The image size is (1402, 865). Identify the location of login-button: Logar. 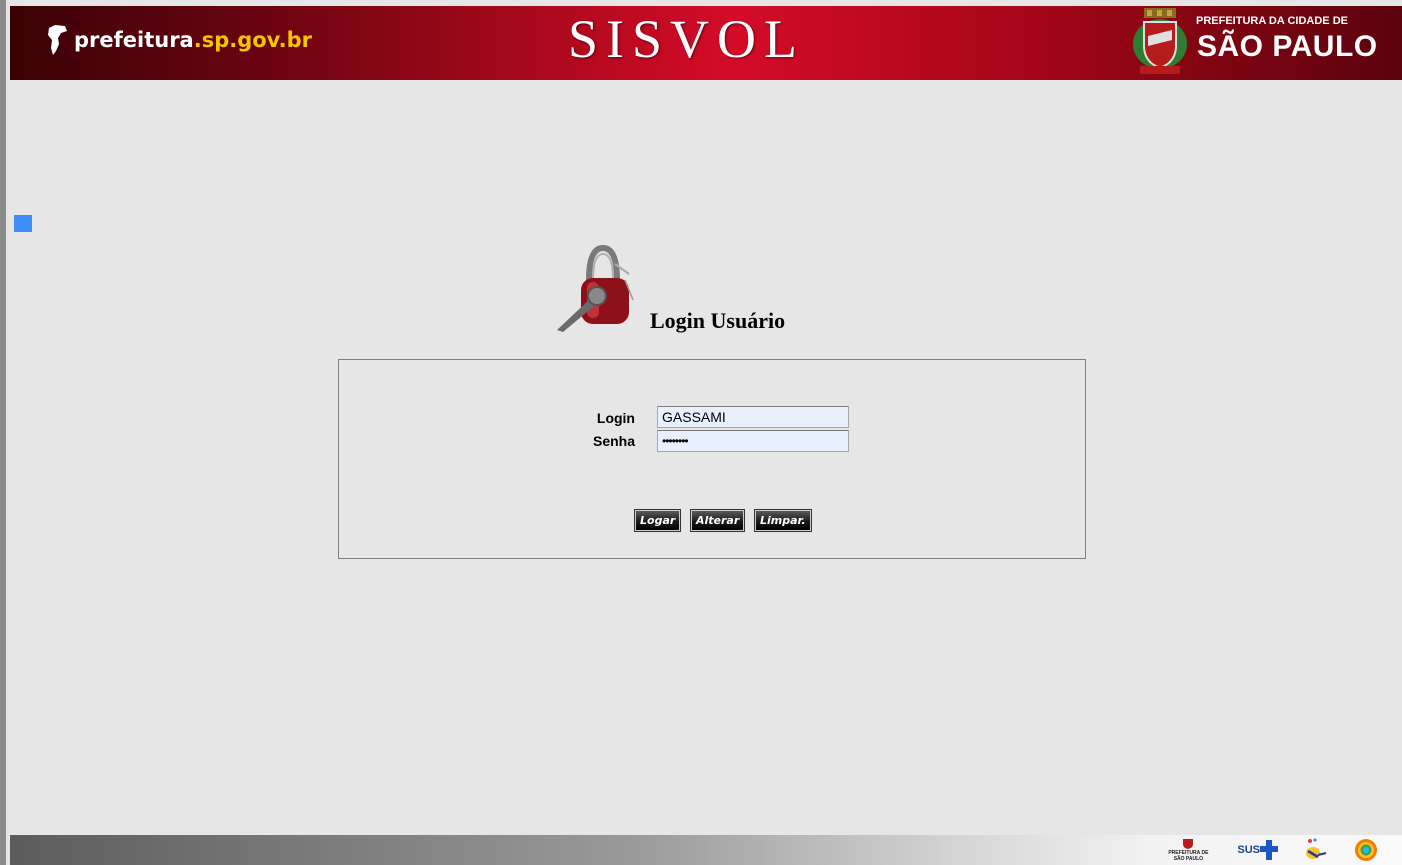
(657, 520).